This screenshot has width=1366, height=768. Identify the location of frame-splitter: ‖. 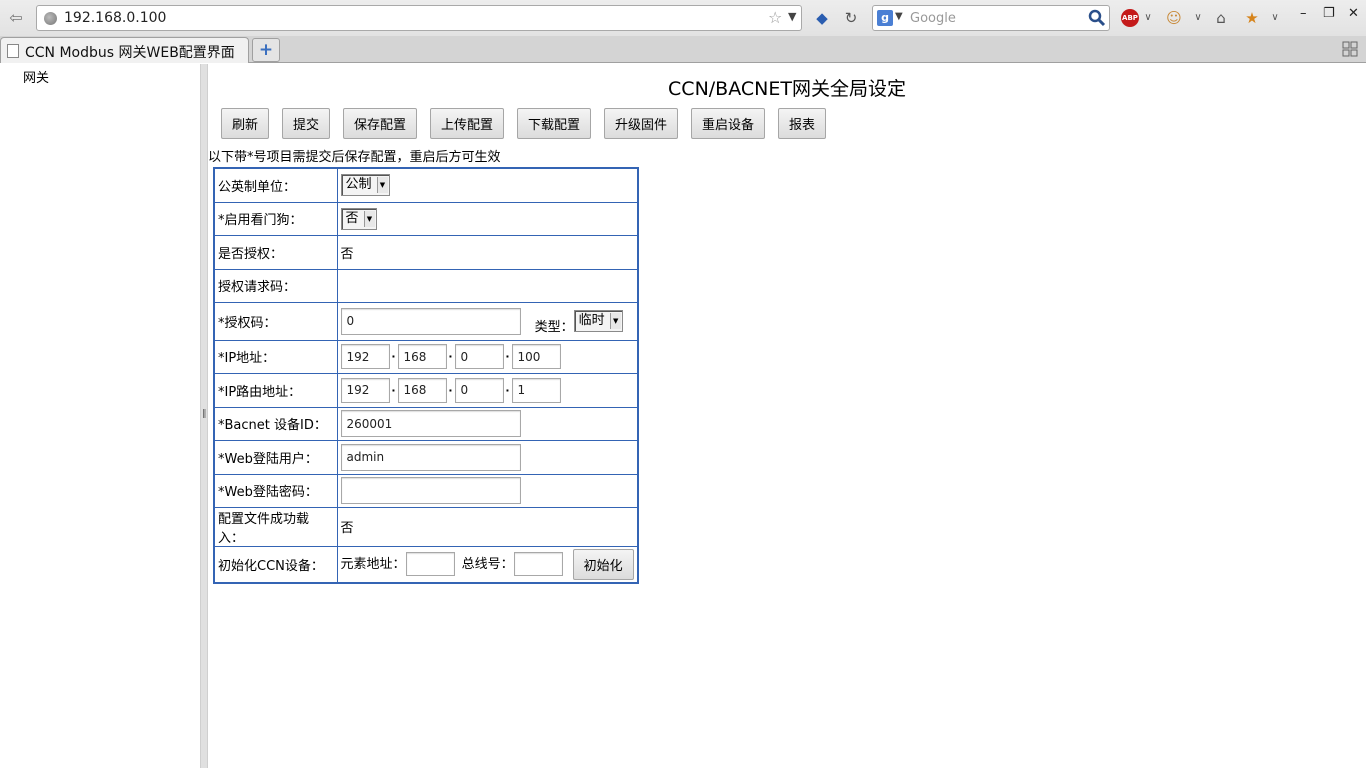
(204, 416).